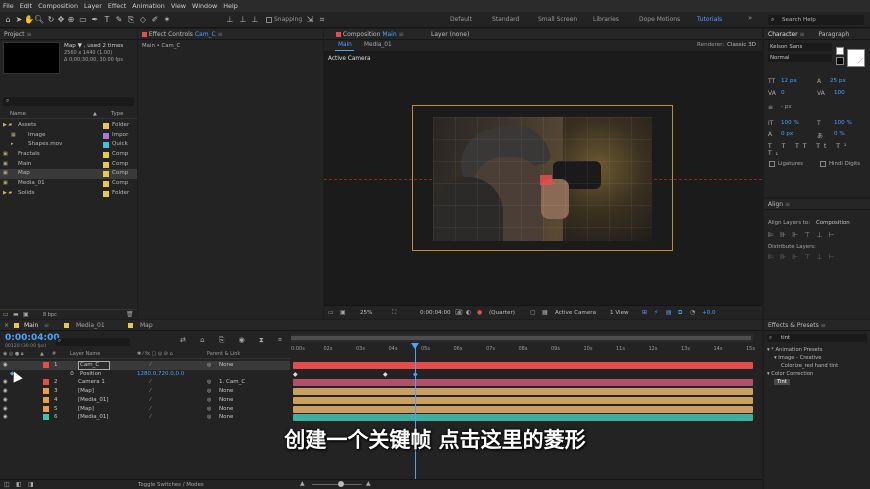 The height and width of the screenshot is (489, 870). I want to click on reset-exposure-icon: ◔, so click(692, 312).